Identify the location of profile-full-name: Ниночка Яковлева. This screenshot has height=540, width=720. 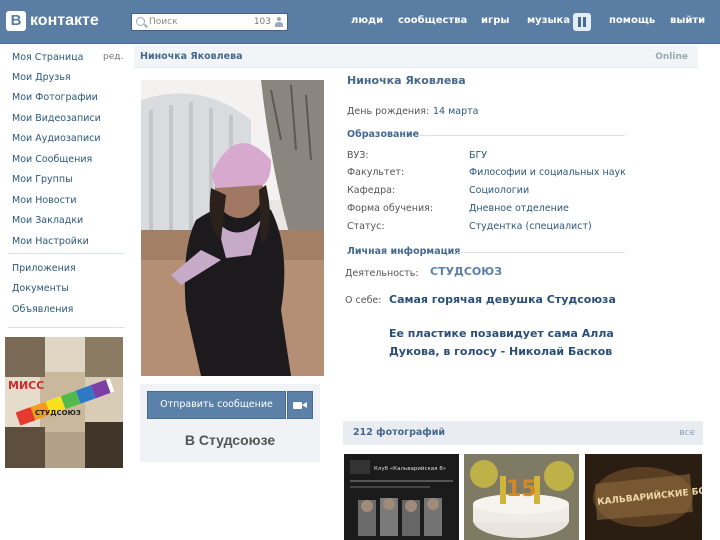
(406, 80).